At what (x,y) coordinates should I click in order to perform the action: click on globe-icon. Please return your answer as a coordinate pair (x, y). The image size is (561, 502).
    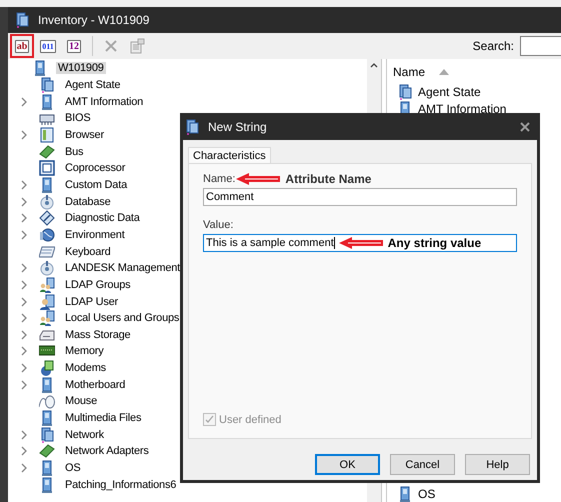
    Looking at the image, I should click on (47, 234).